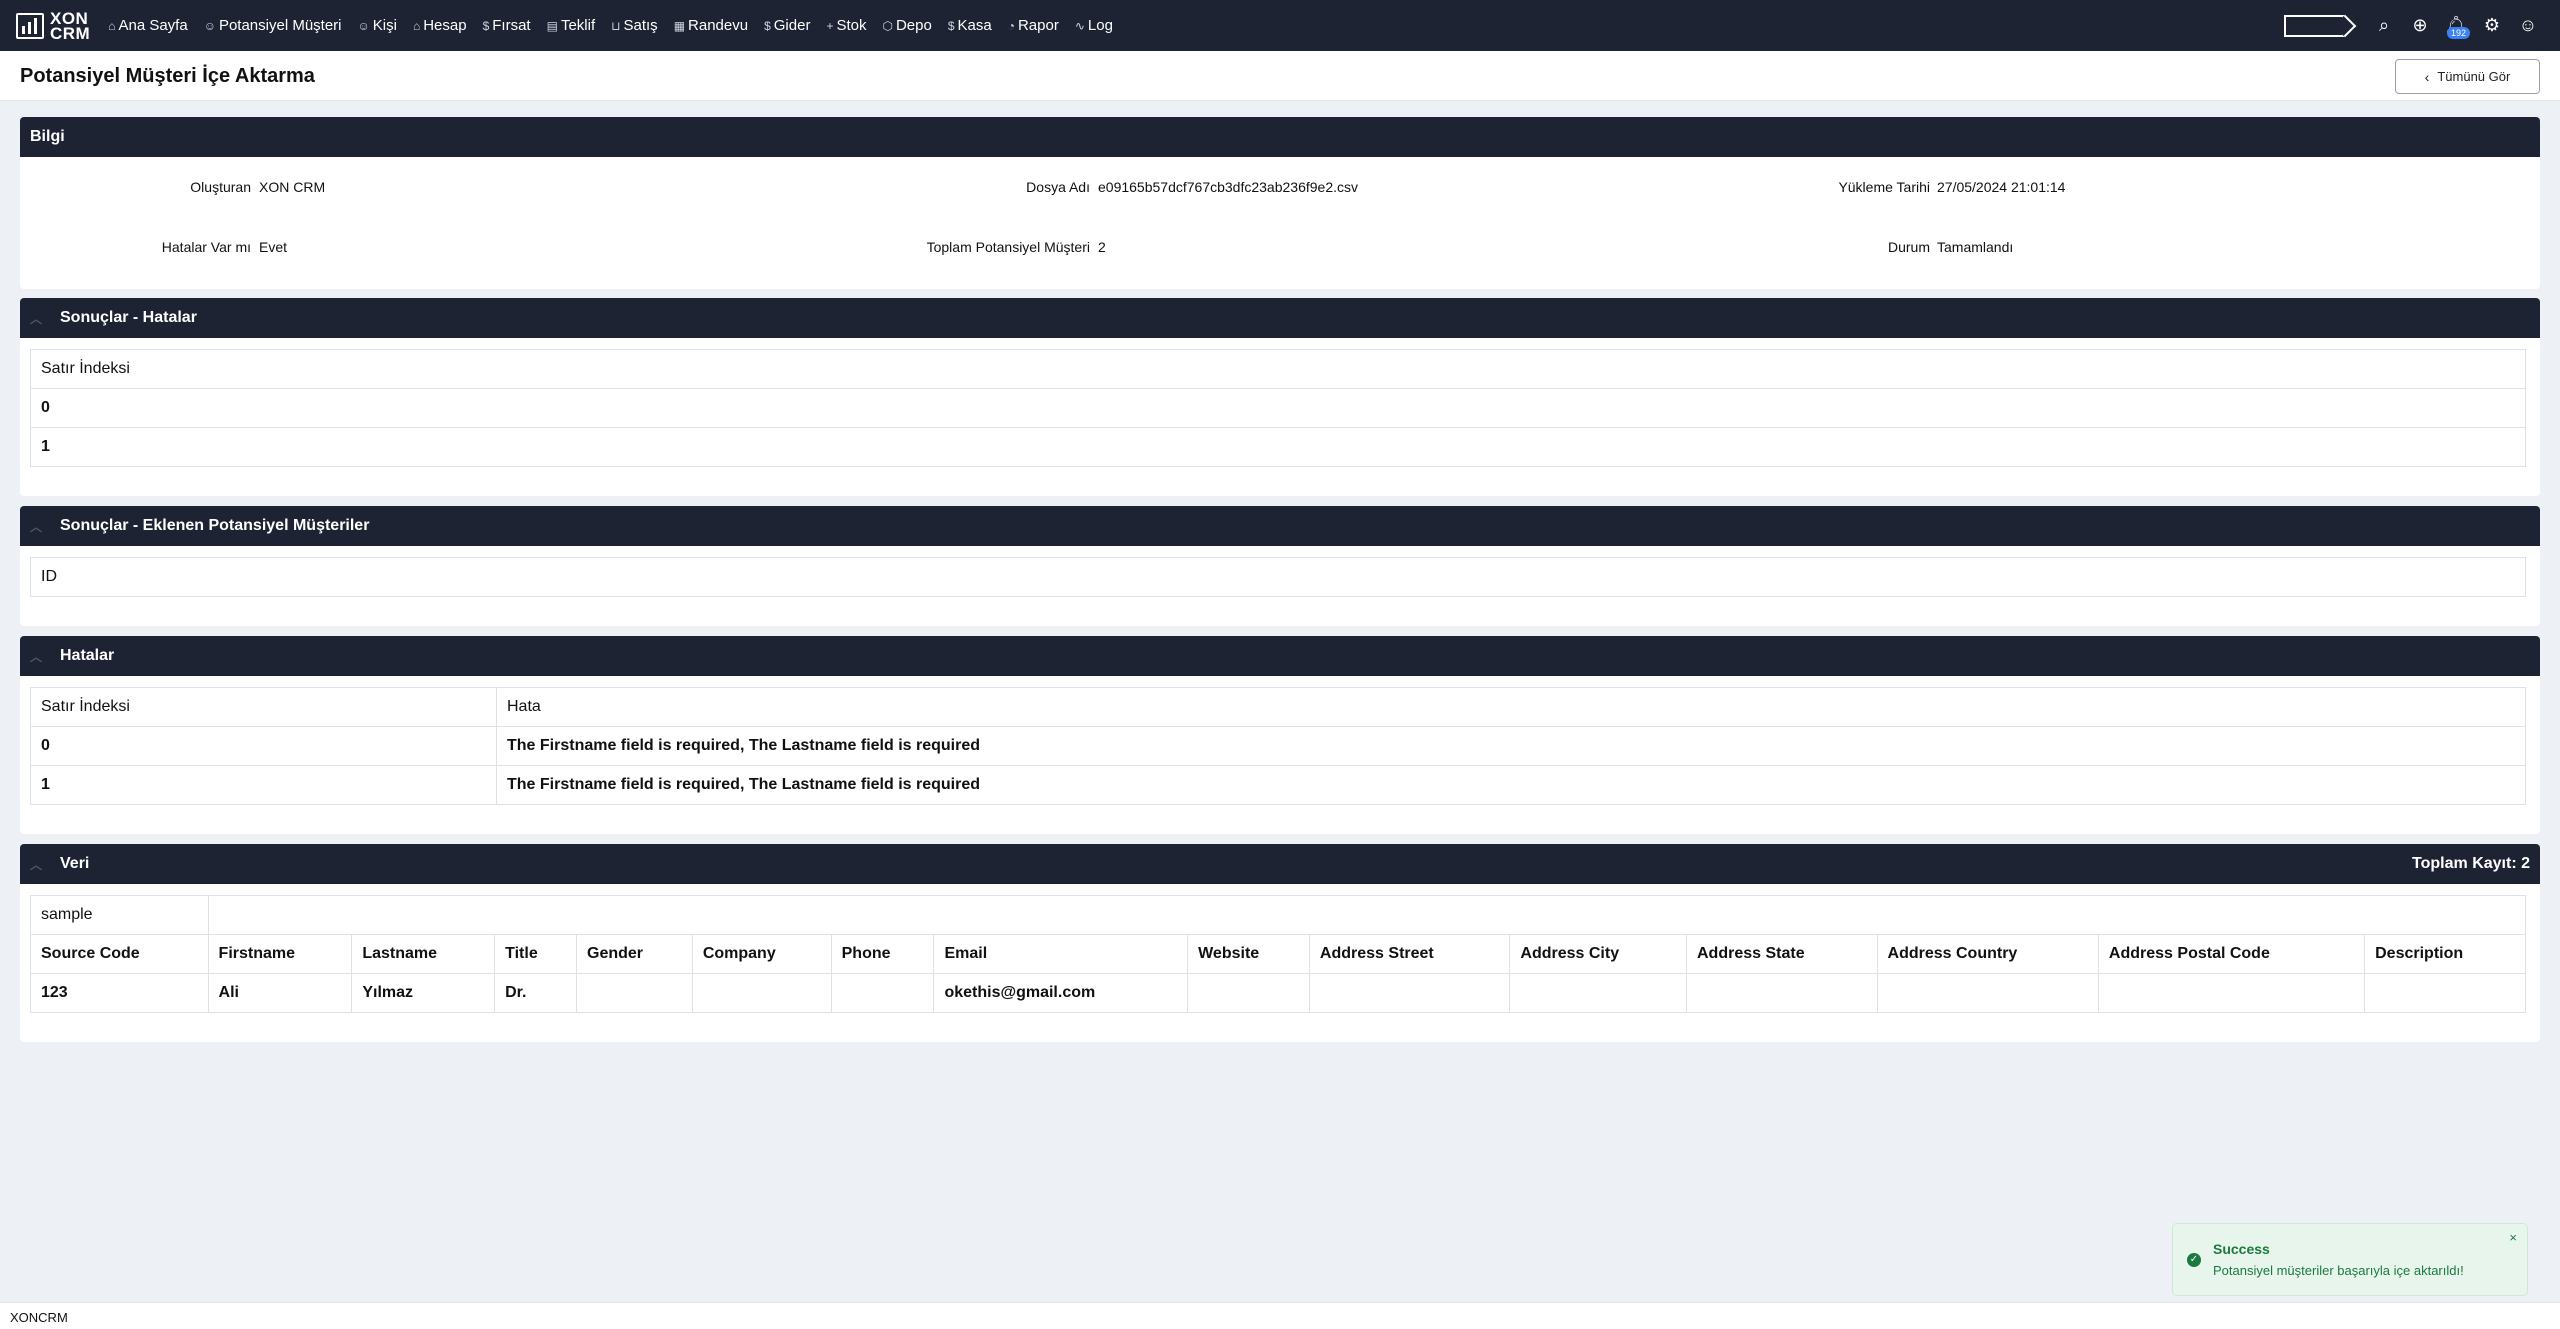 The width and height of the screenshot is (2560, 1329). I want to click on document-icon: ▤, so click(552, 25).